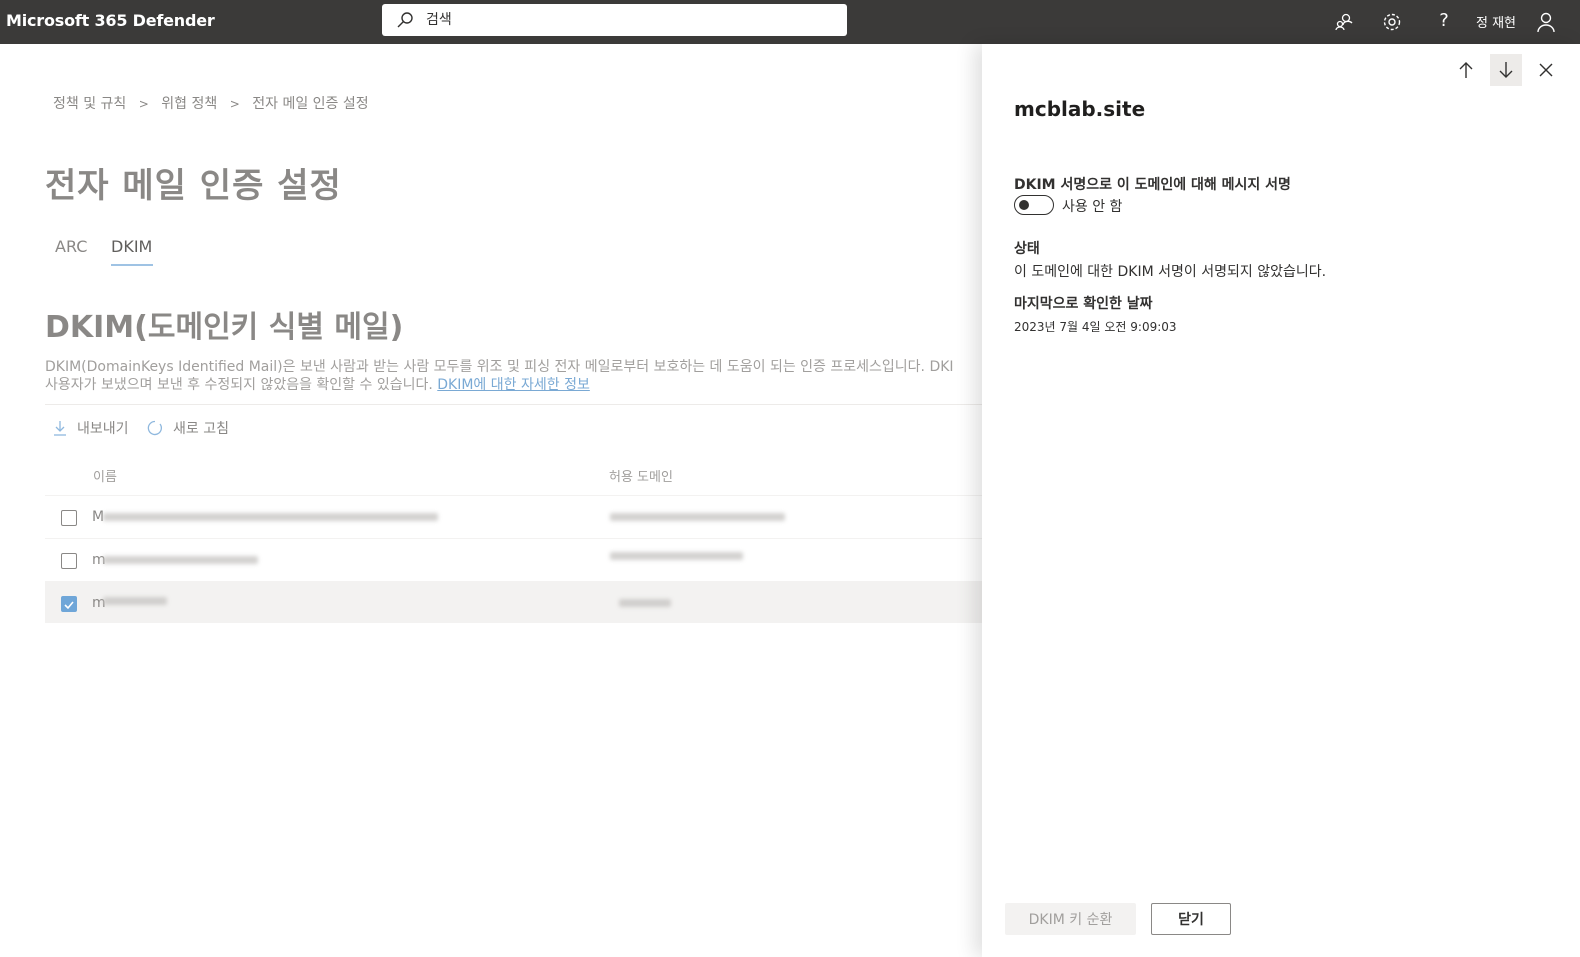 The width and height of the screenshot is (1580, 957). What do you see at coordinates (1083, 304) in the screenshot?
I see `last-checked-label: 마지막으로 확인한 날짜` at bounding box center [1083, 304].